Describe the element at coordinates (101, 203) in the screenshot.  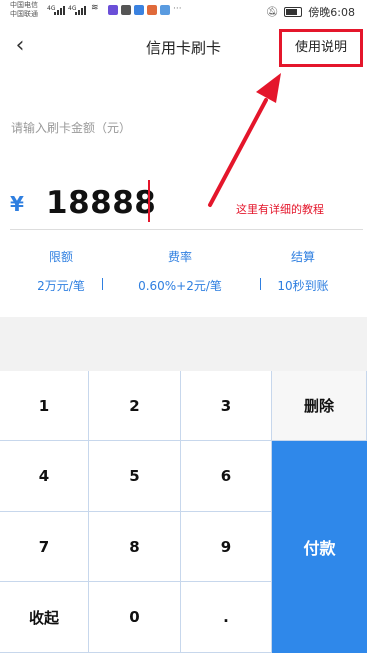
I see `amount-input: 18888` at that location.